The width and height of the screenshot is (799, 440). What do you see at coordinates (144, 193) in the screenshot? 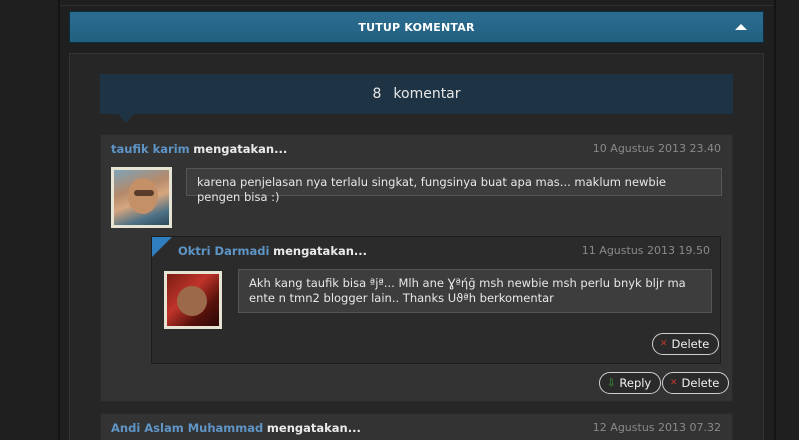
I see `avatar-mouth` at bounding box center [144, 193].